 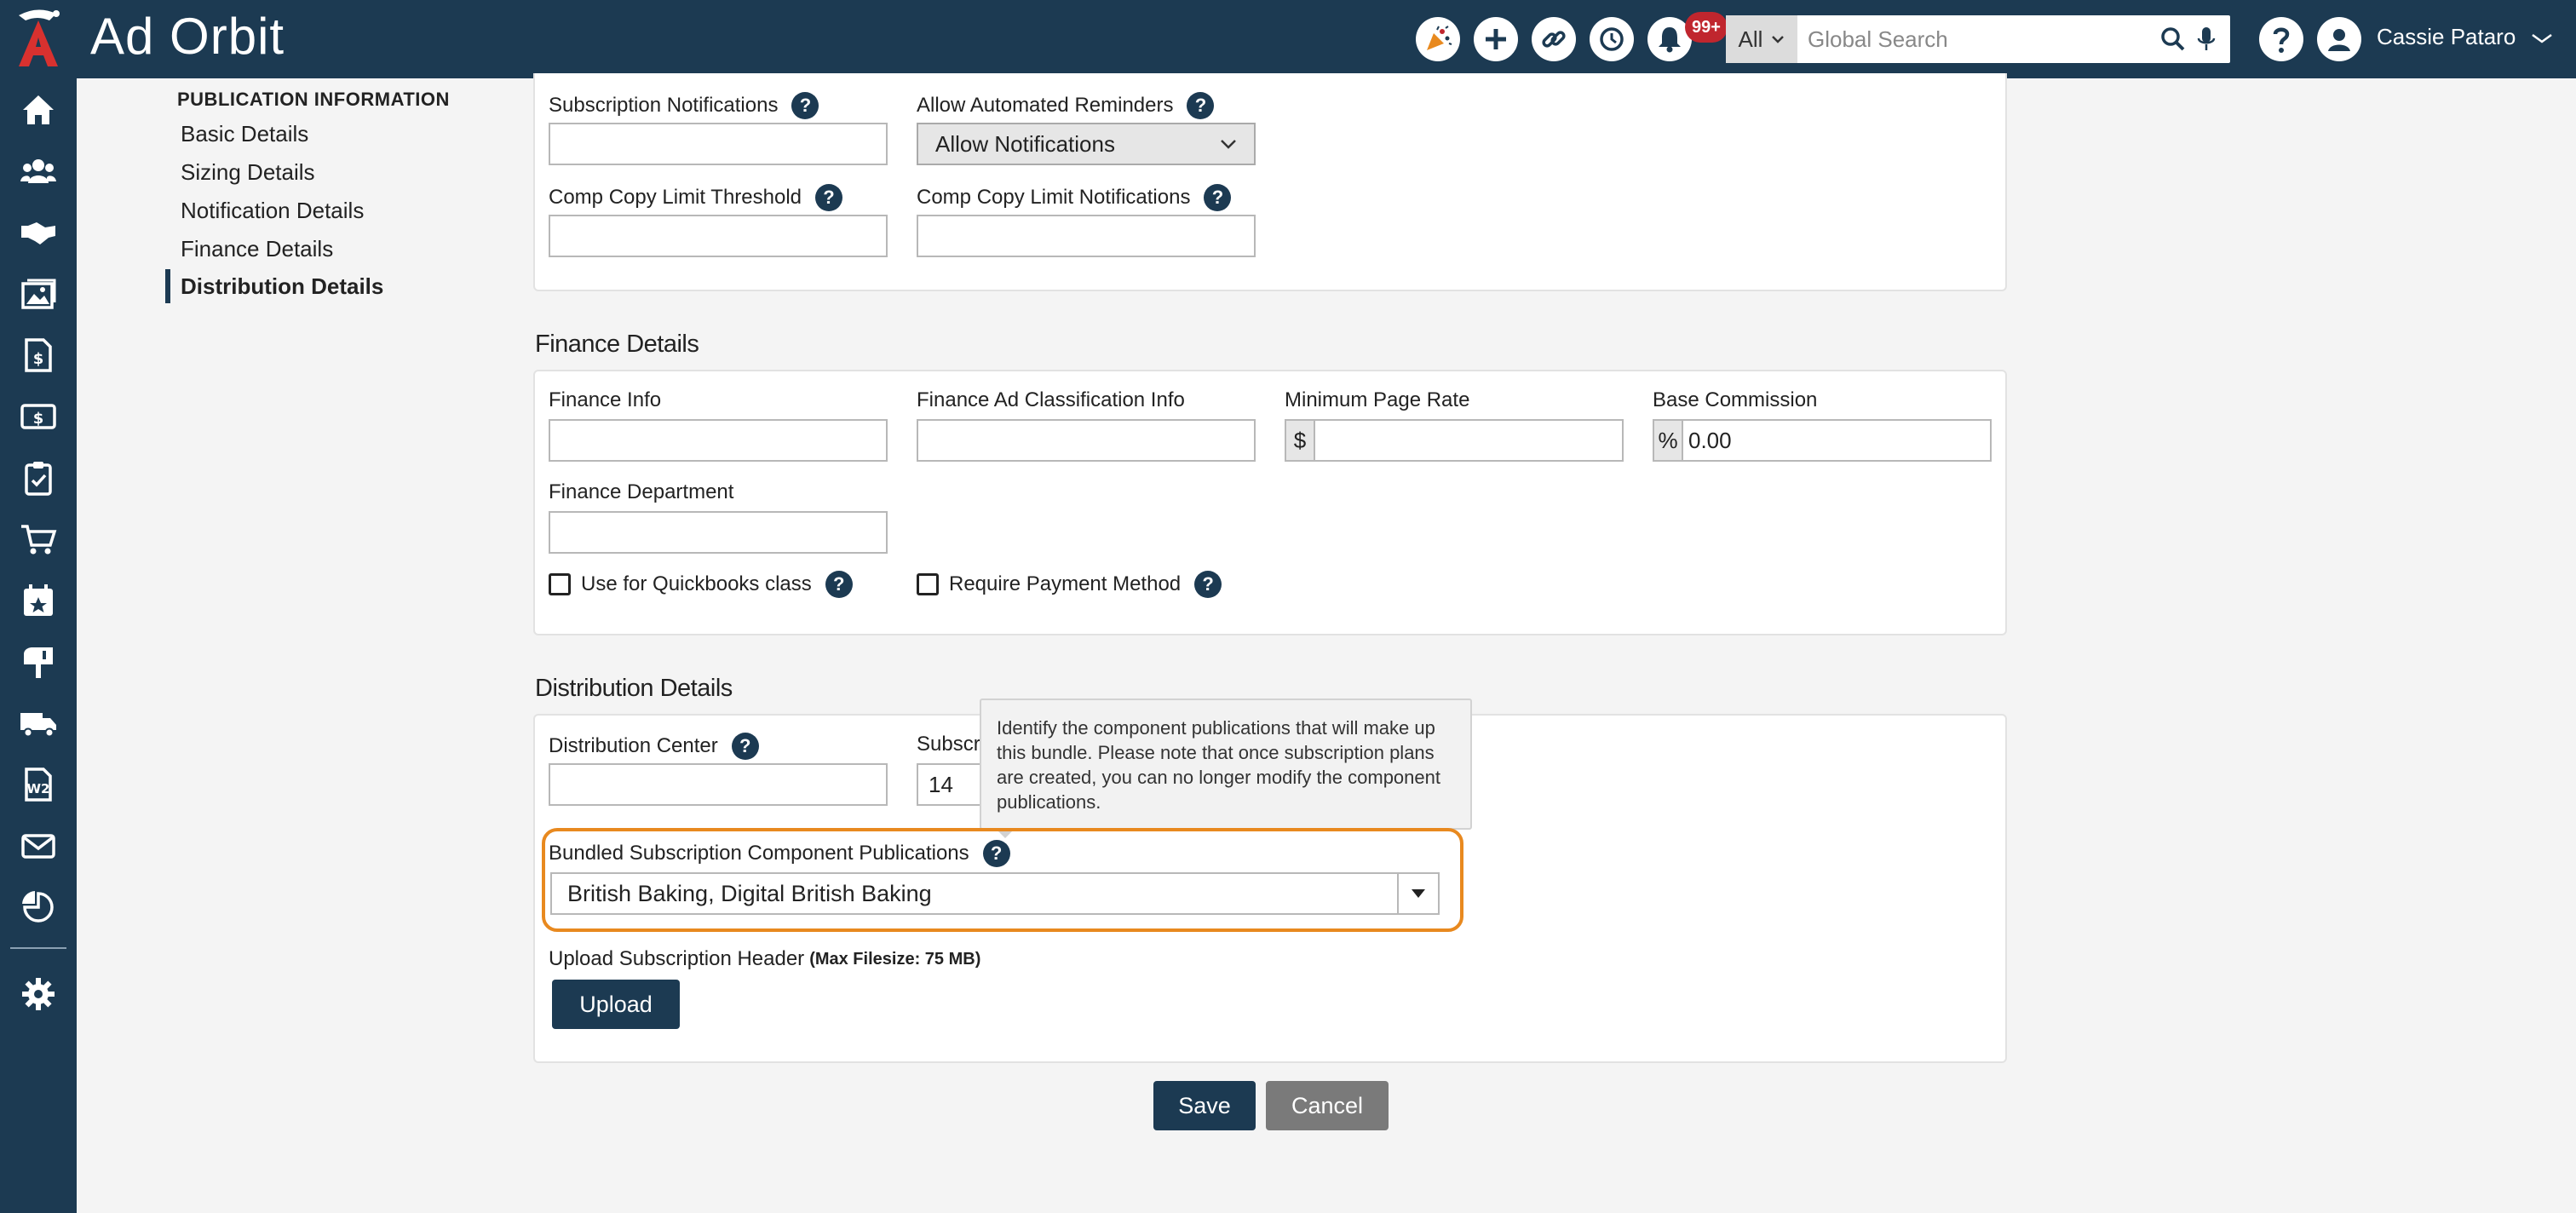 What do you see at coordinates (560, 584) in the screenshot?
I see `quickbooks-checkbox` at bounding box center [560, 584].